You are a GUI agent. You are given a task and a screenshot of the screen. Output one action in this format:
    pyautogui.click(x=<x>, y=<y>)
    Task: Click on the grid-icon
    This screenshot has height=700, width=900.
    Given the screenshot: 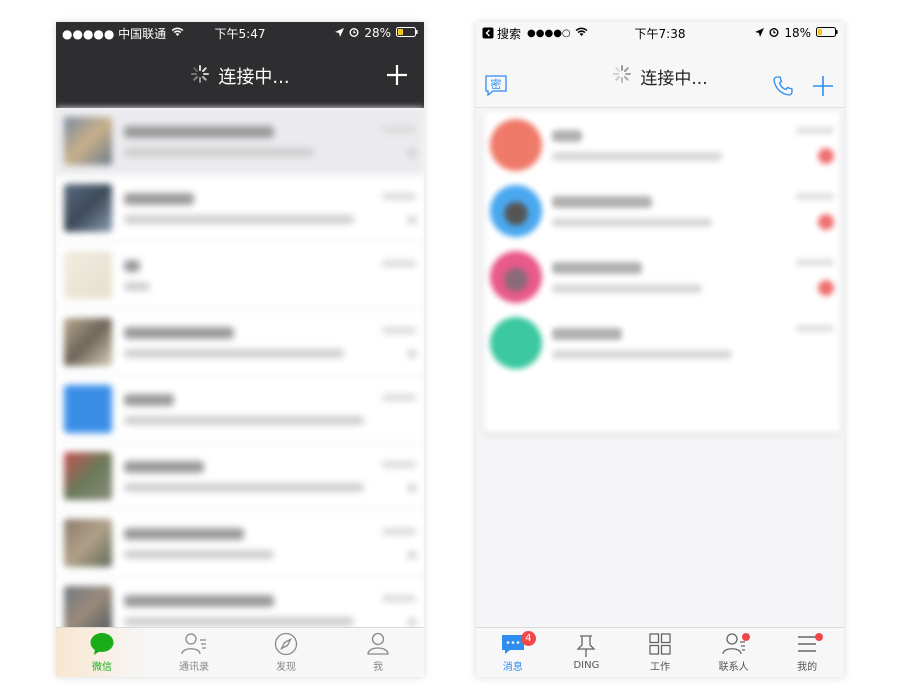 What is the action you would take?
    pyautogui.click(x=660, y=644)
    